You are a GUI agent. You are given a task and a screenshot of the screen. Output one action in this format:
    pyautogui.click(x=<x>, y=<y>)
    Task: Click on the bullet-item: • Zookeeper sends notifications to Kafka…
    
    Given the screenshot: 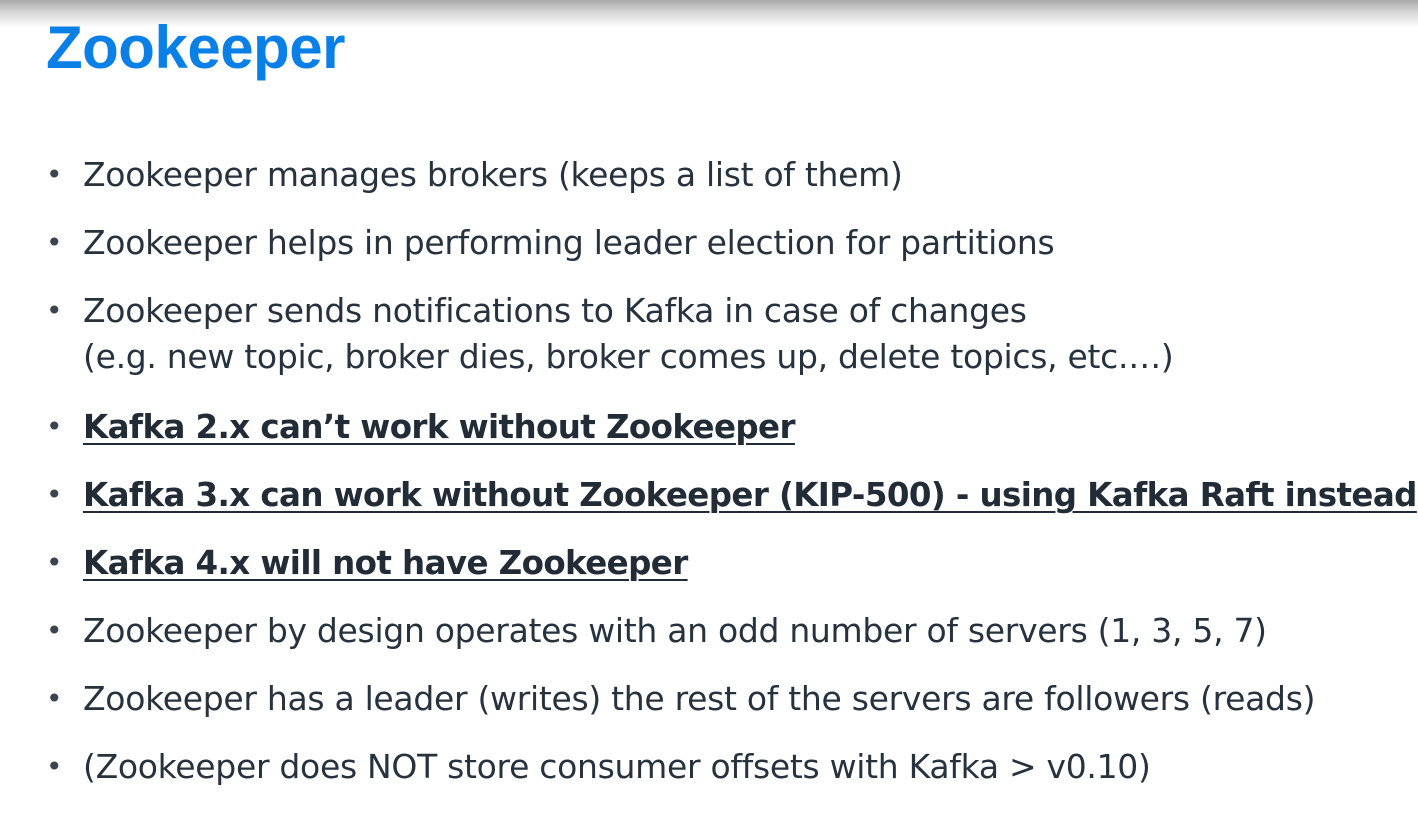 What is the action you would take?
    pyautogui.click(x=726, y=334)
    